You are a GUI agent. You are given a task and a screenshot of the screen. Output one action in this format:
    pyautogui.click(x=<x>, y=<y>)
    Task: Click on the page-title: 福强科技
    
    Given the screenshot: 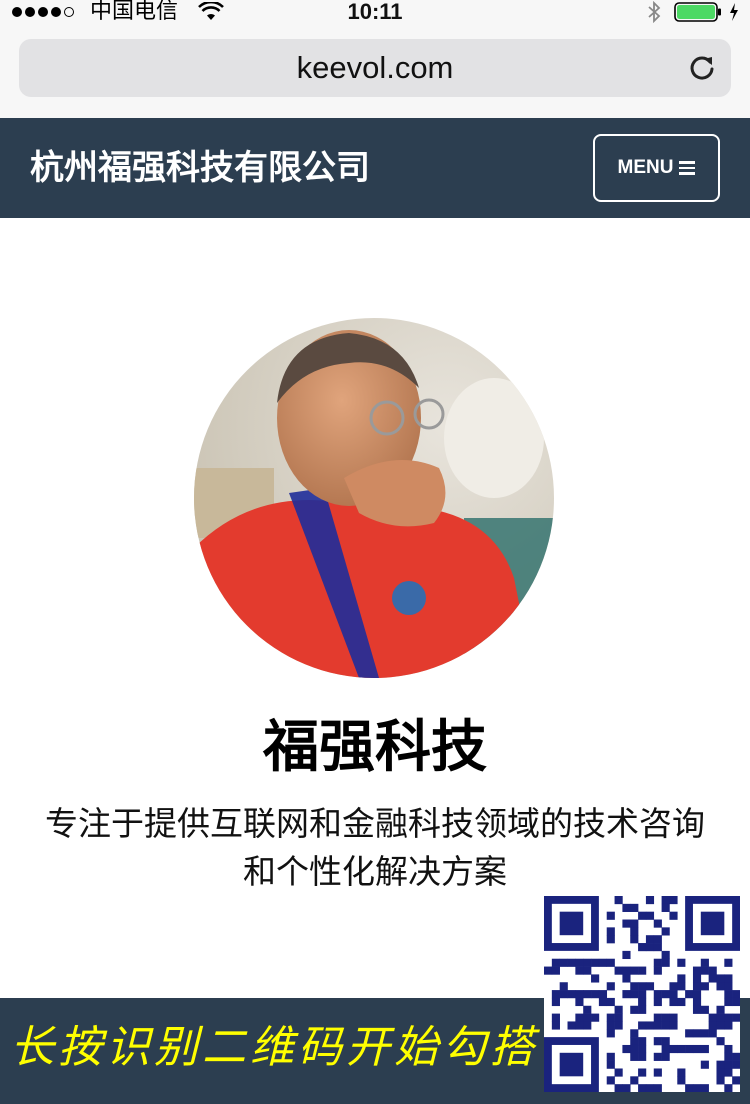 What is the action you would take?
    pyautogui.click(x=375, y=747)
    